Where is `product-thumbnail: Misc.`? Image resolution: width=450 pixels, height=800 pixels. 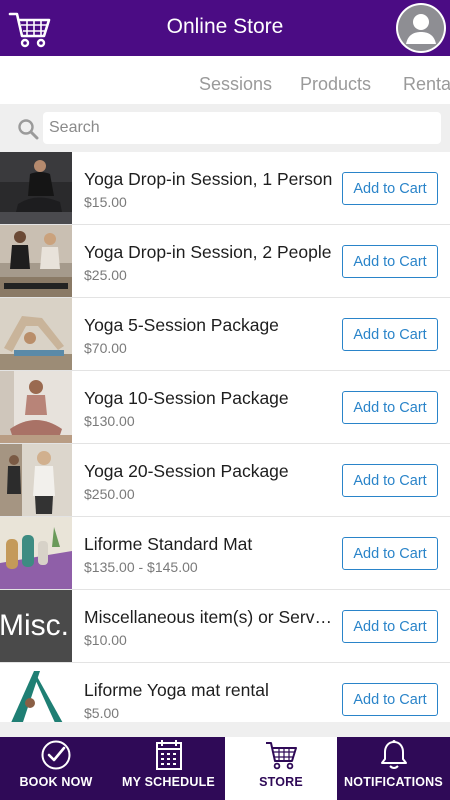
product-thumbnail: Misc. is located at coordinates (36, 626).